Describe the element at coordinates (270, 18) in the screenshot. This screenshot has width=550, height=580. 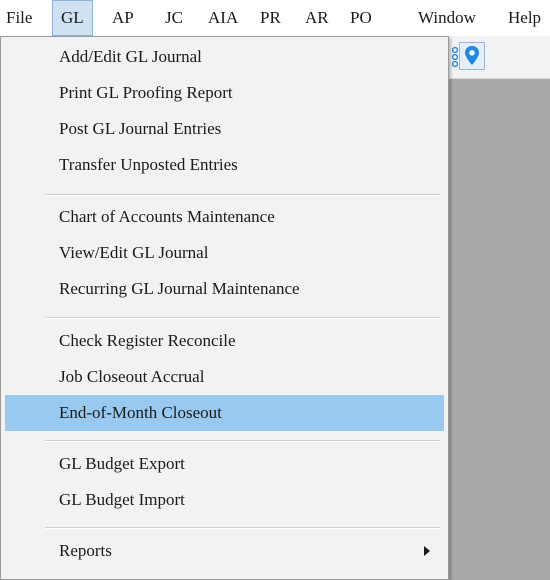
I see `menu-pr: PR` at that location.